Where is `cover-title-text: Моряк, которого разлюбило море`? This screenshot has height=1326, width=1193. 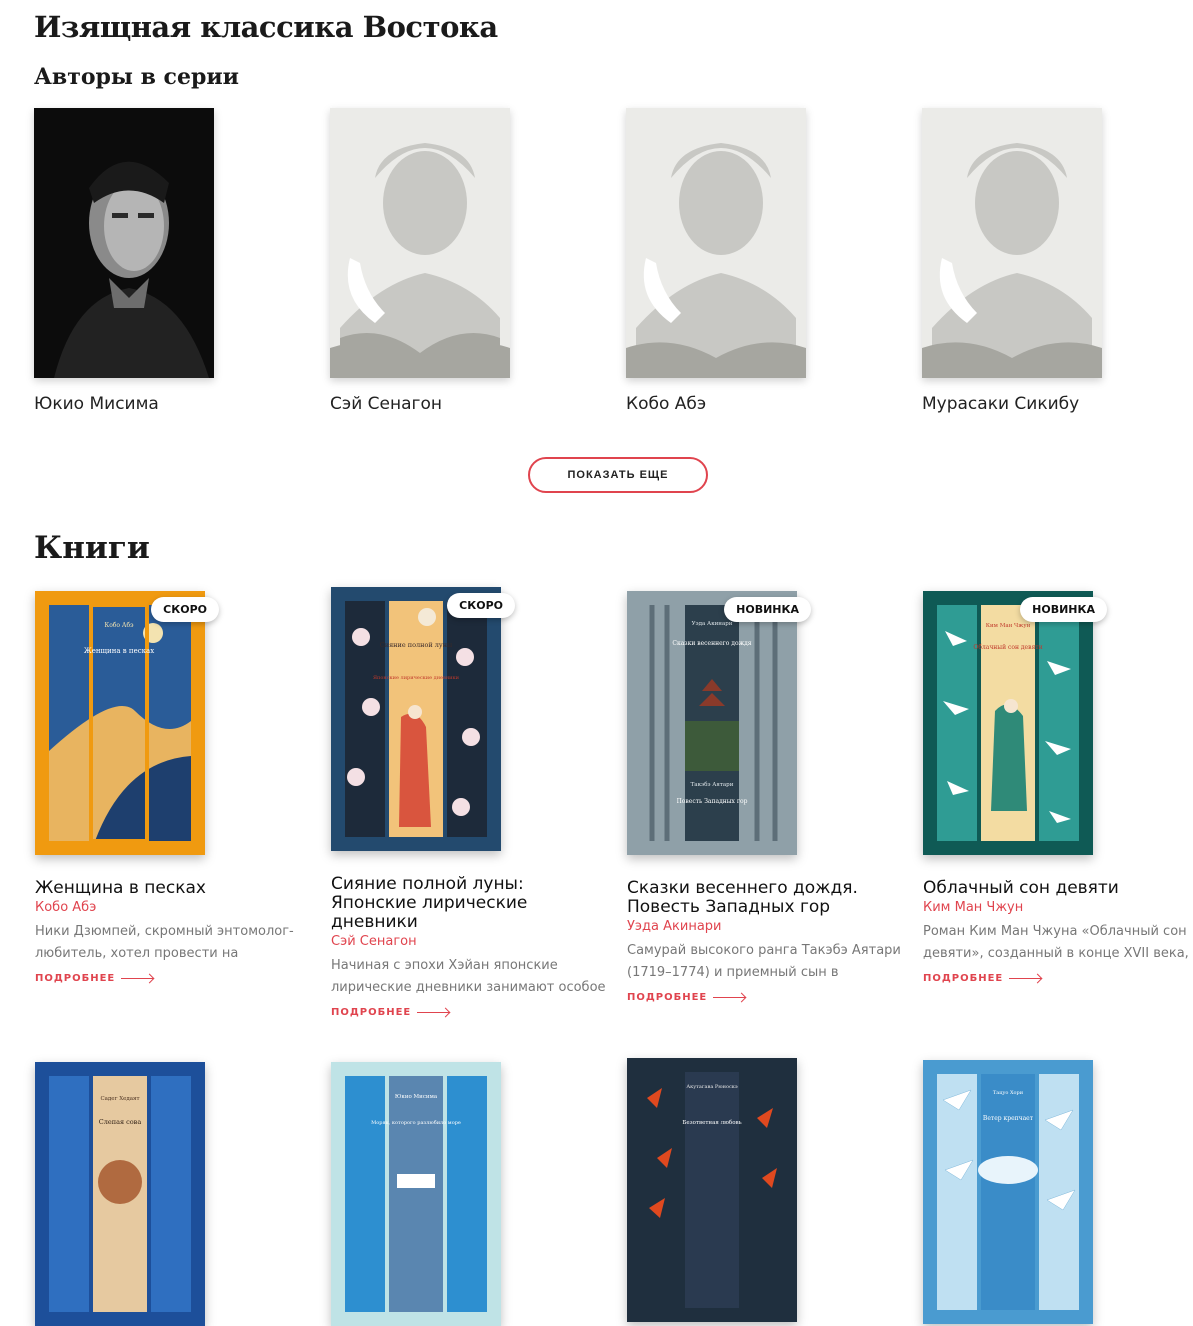 cover-title-text: Моряк, которого разлюбило море is located at coordinates (416, 1122).